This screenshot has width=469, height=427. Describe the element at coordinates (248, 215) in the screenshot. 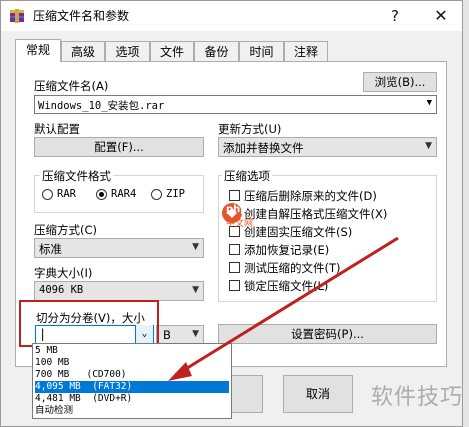

I see `php-watermark-logo: php 中文网` at that location.